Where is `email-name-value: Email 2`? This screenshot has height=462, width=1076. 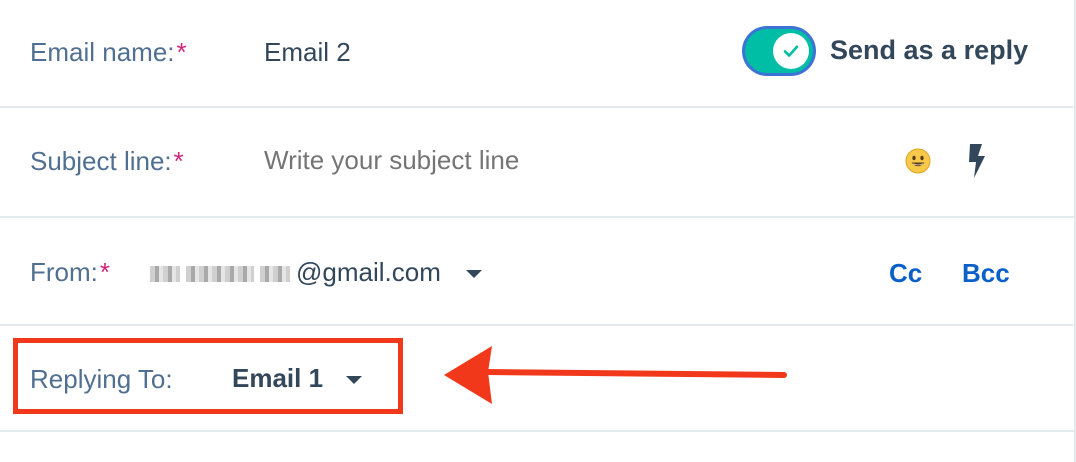
email-name-value: Email 2 is located at coordinates (307, 52).